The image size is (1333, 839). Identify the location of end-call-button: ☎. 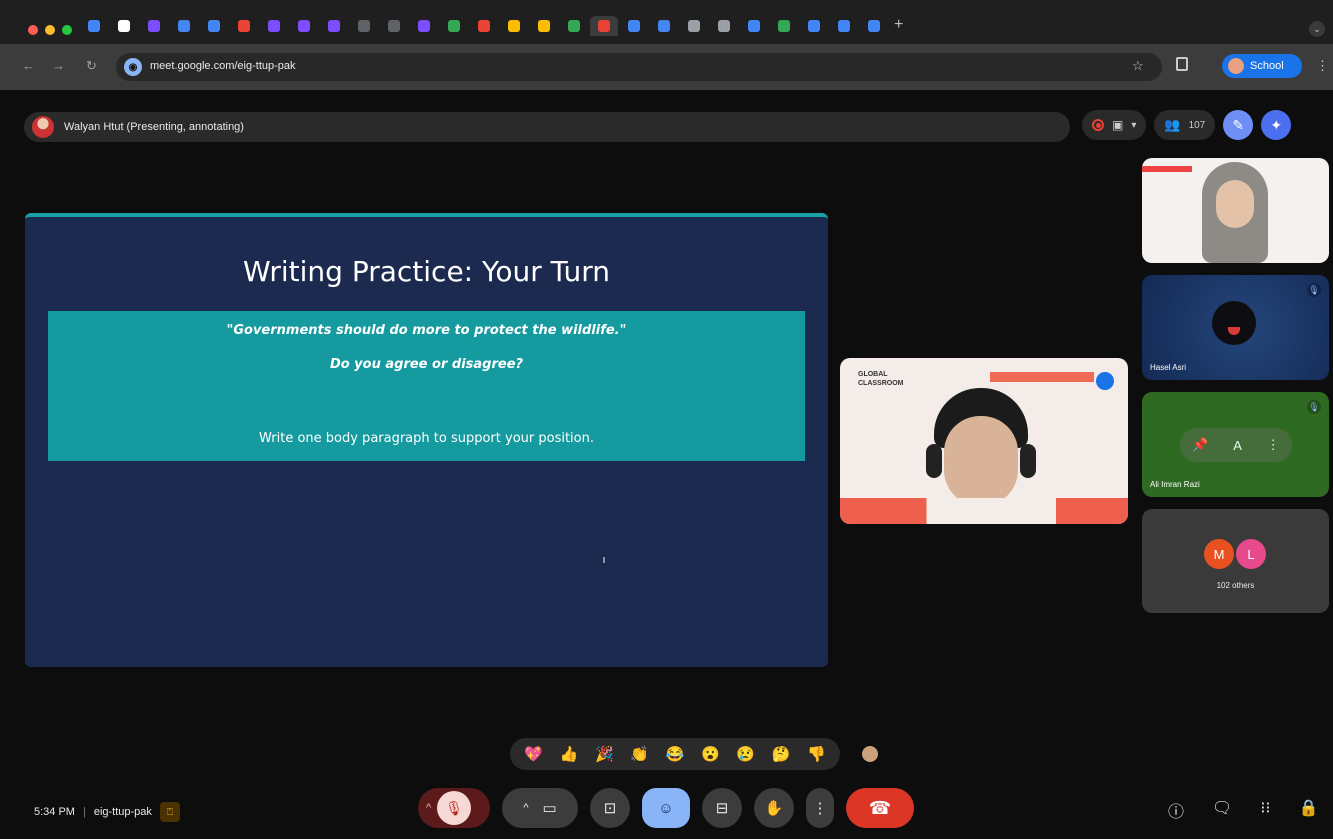
(880, 808).